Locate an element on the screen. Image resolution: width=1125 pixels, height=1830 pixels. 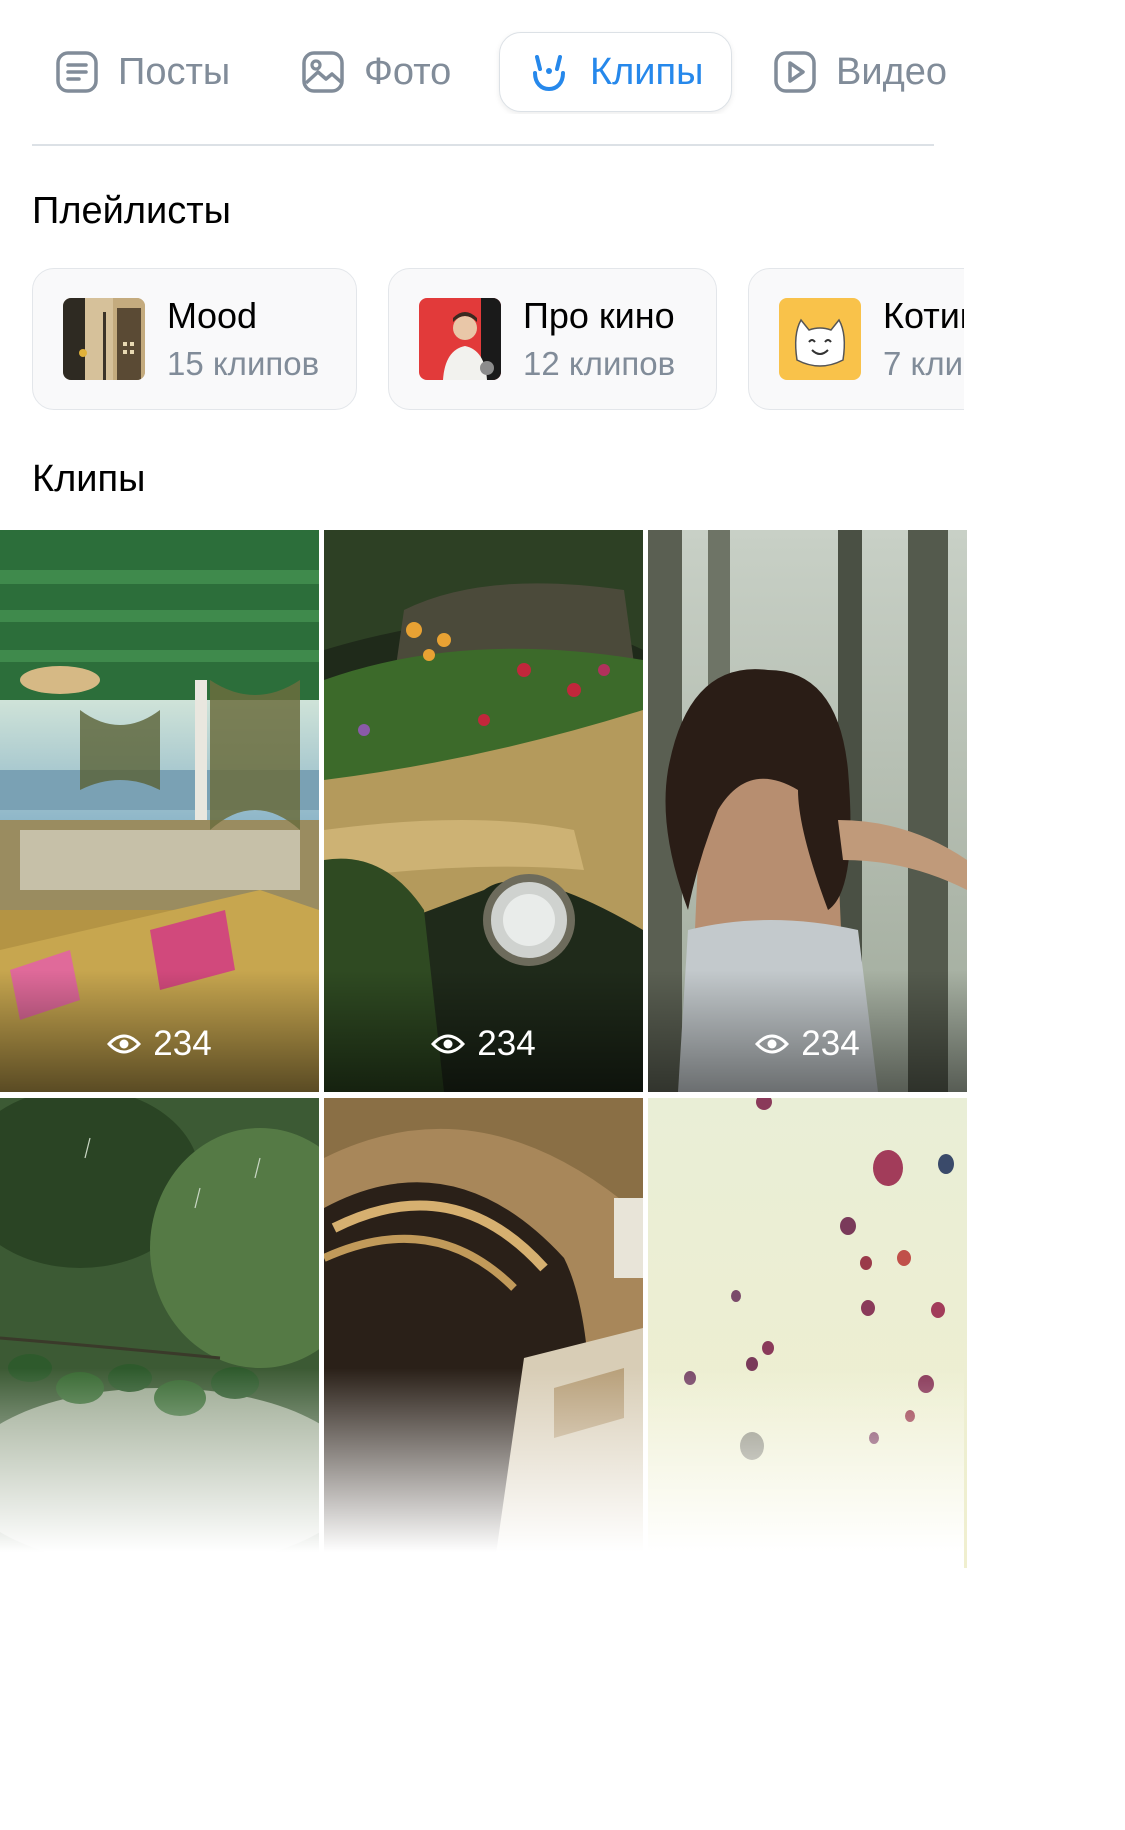
tab-posts: Посты is located at coordinates (142, 72).